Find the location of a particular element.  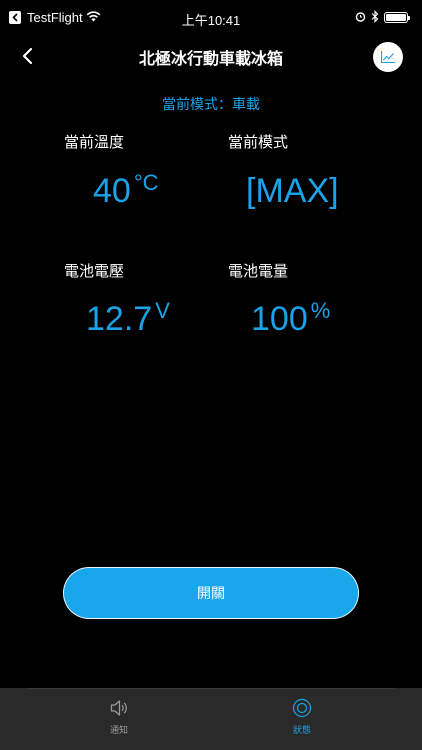

battery-value: 100% is located at coordinates (291, 318).